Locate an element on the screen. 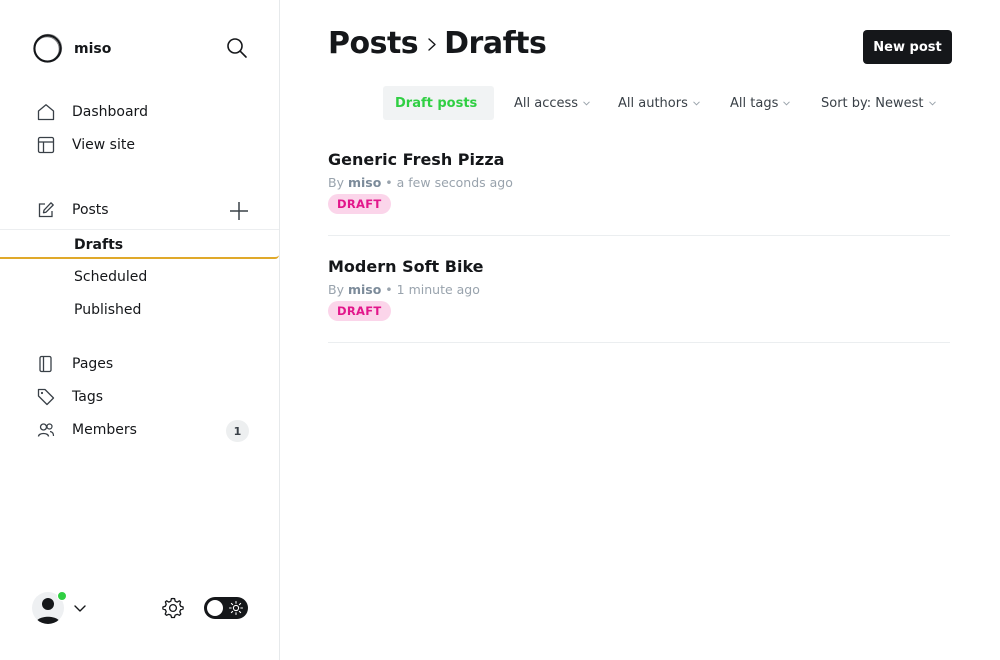 This screenshot has width=1000, height=660. nav-view-site-label: View site is located at coordinates (103, 145).